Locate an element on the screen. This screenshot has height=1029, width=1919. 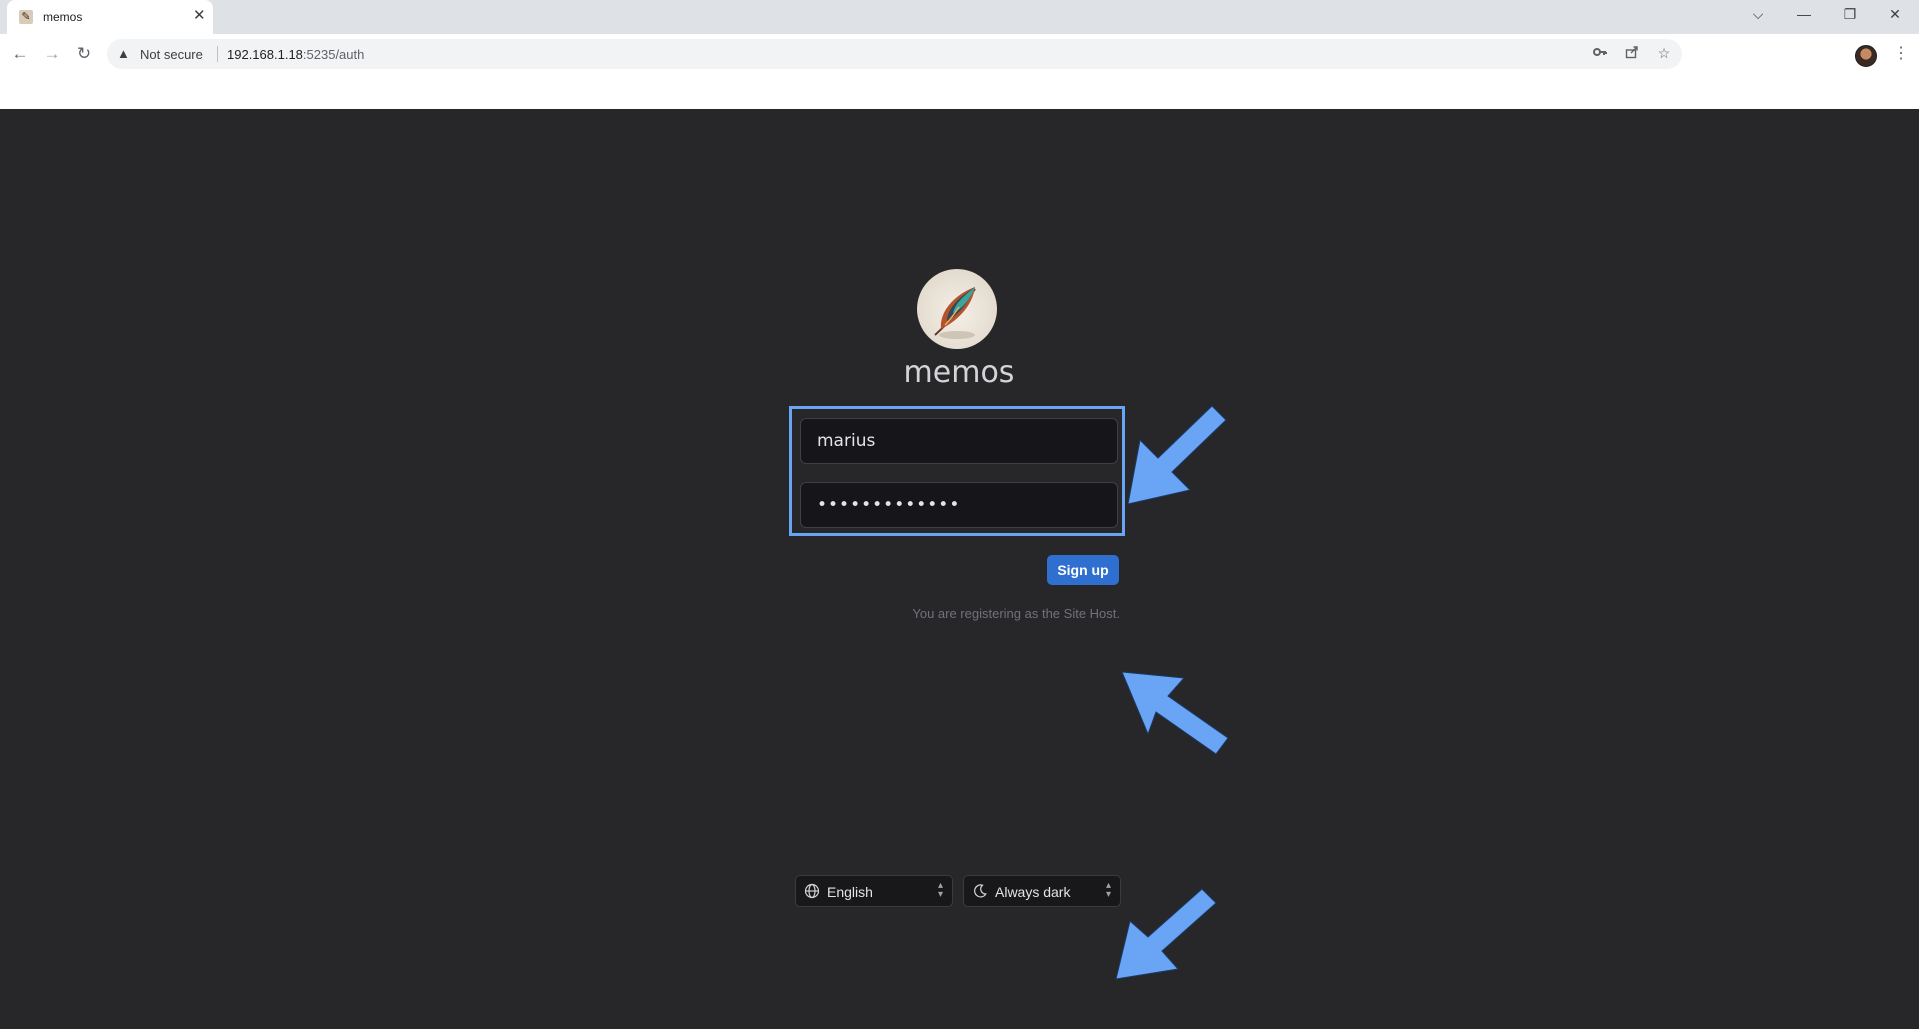
window-close-icon: ✕ is located at coordinates (1895, 14).